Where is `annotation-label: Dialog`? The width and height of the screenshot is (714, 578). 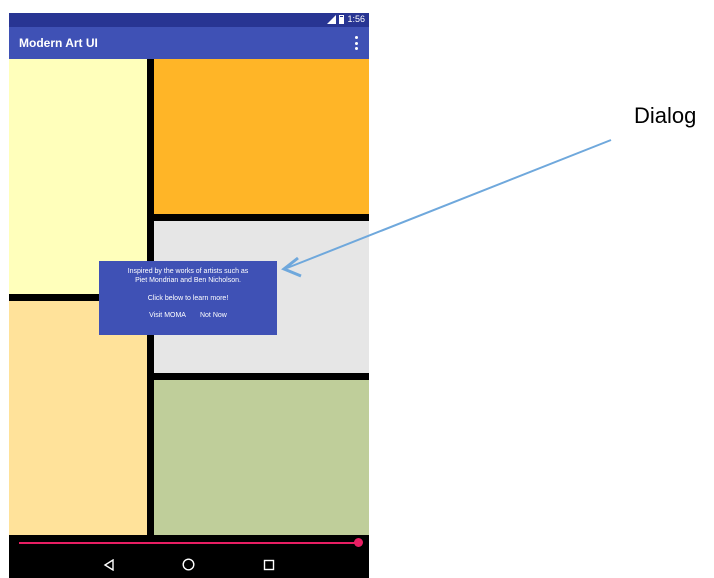 annotation-label: Dialog is located at coordinates (665, 115).